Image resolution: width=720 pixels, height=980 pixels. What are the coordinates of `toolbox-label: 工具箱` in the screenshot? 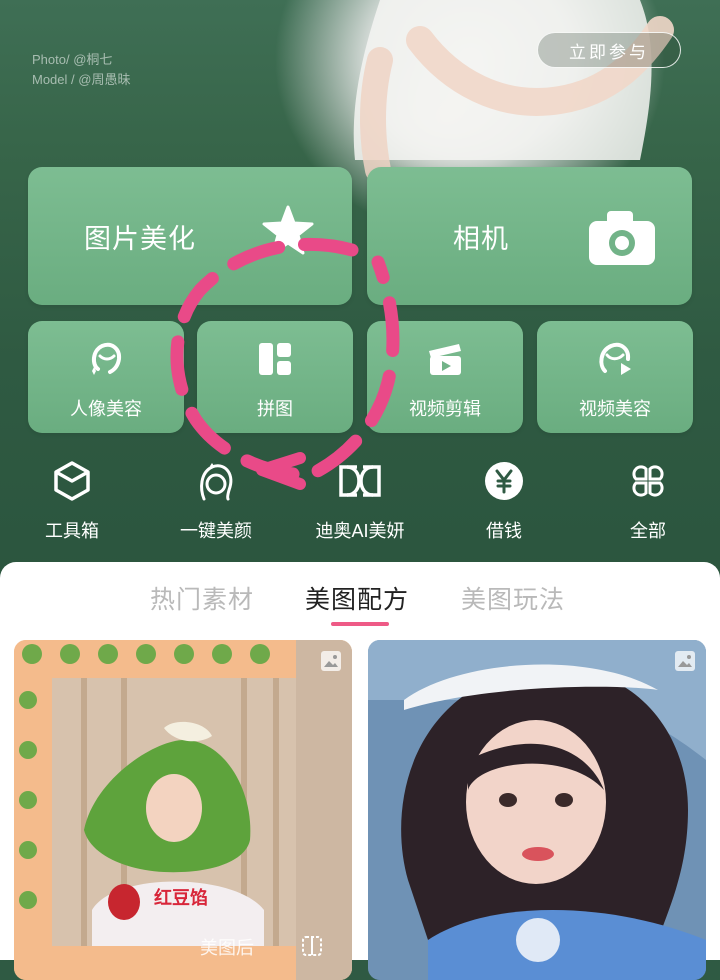 It's located at (72, 531).